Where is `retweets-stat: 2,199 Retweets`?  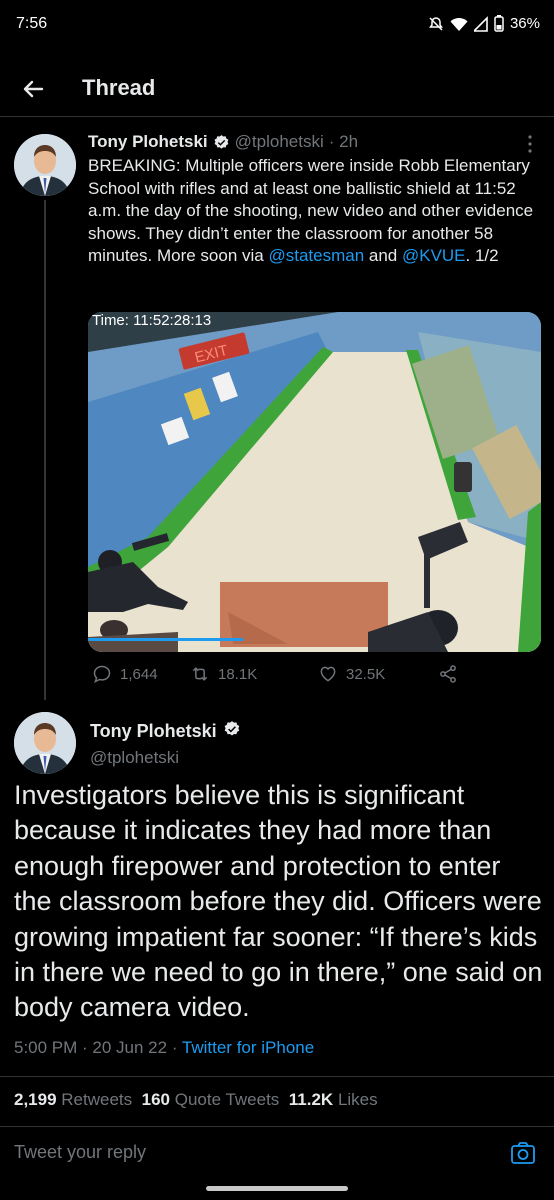
retweets-stat: 2,199 Retweets is located at coordinates (73, 1099).